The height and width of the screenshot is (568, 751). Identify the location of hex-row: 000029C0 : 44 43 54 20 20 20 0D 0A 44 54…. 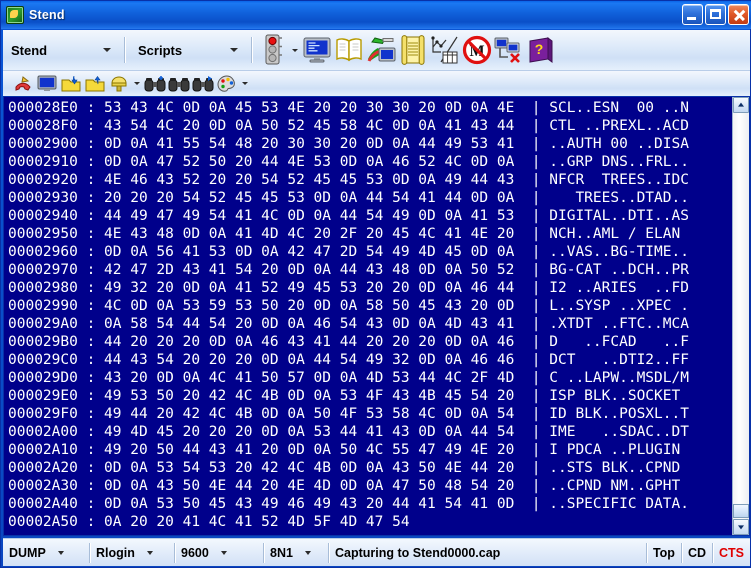
(370, 360).